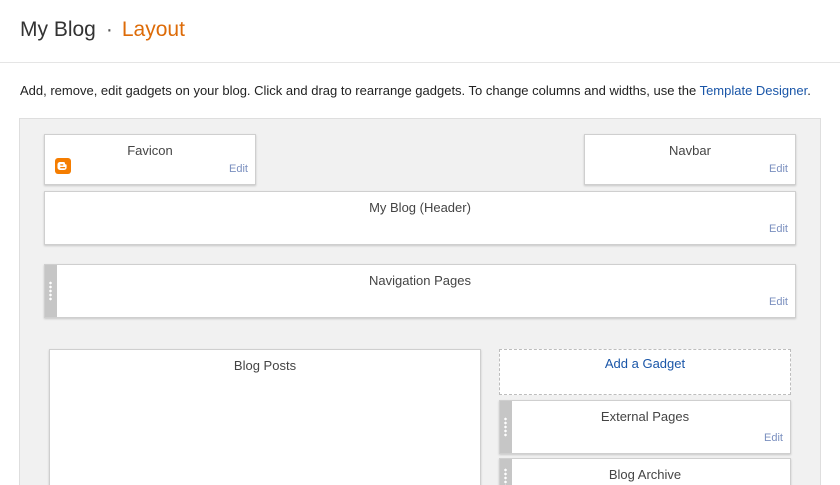 This screenshot has width=840, height=485. What do you see at coordinates (102, 30) in the screenshot?
I see `breadcrumb: My Blog · Layout` at bounding box center [102, 30].